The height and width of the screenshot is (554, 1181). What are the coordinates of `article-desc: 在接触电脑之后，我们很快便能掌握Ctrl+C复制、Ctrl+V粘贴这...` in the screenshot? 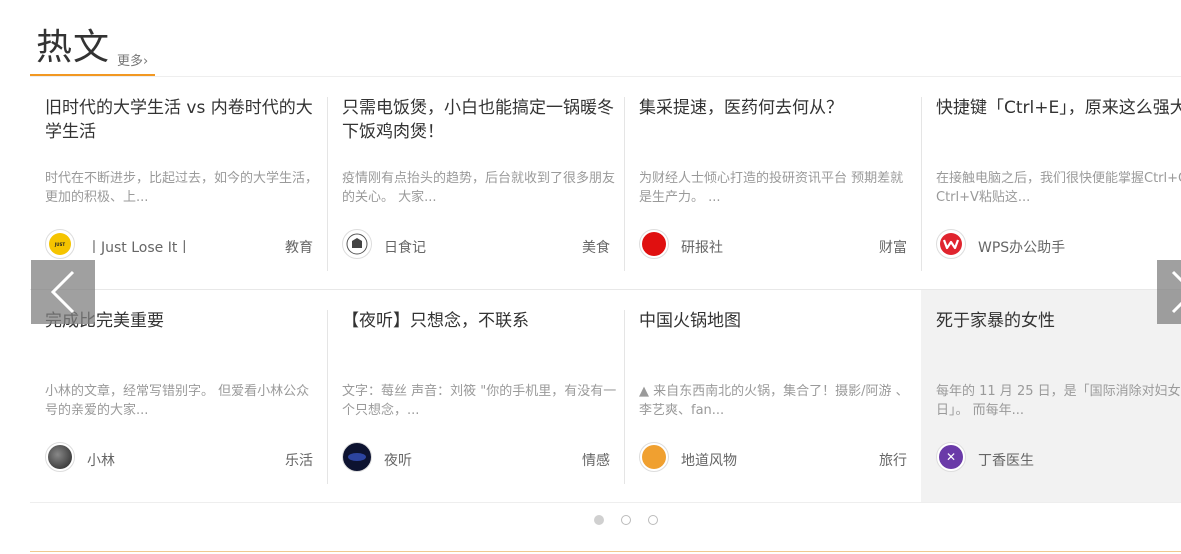 It's located at (1058, 188).